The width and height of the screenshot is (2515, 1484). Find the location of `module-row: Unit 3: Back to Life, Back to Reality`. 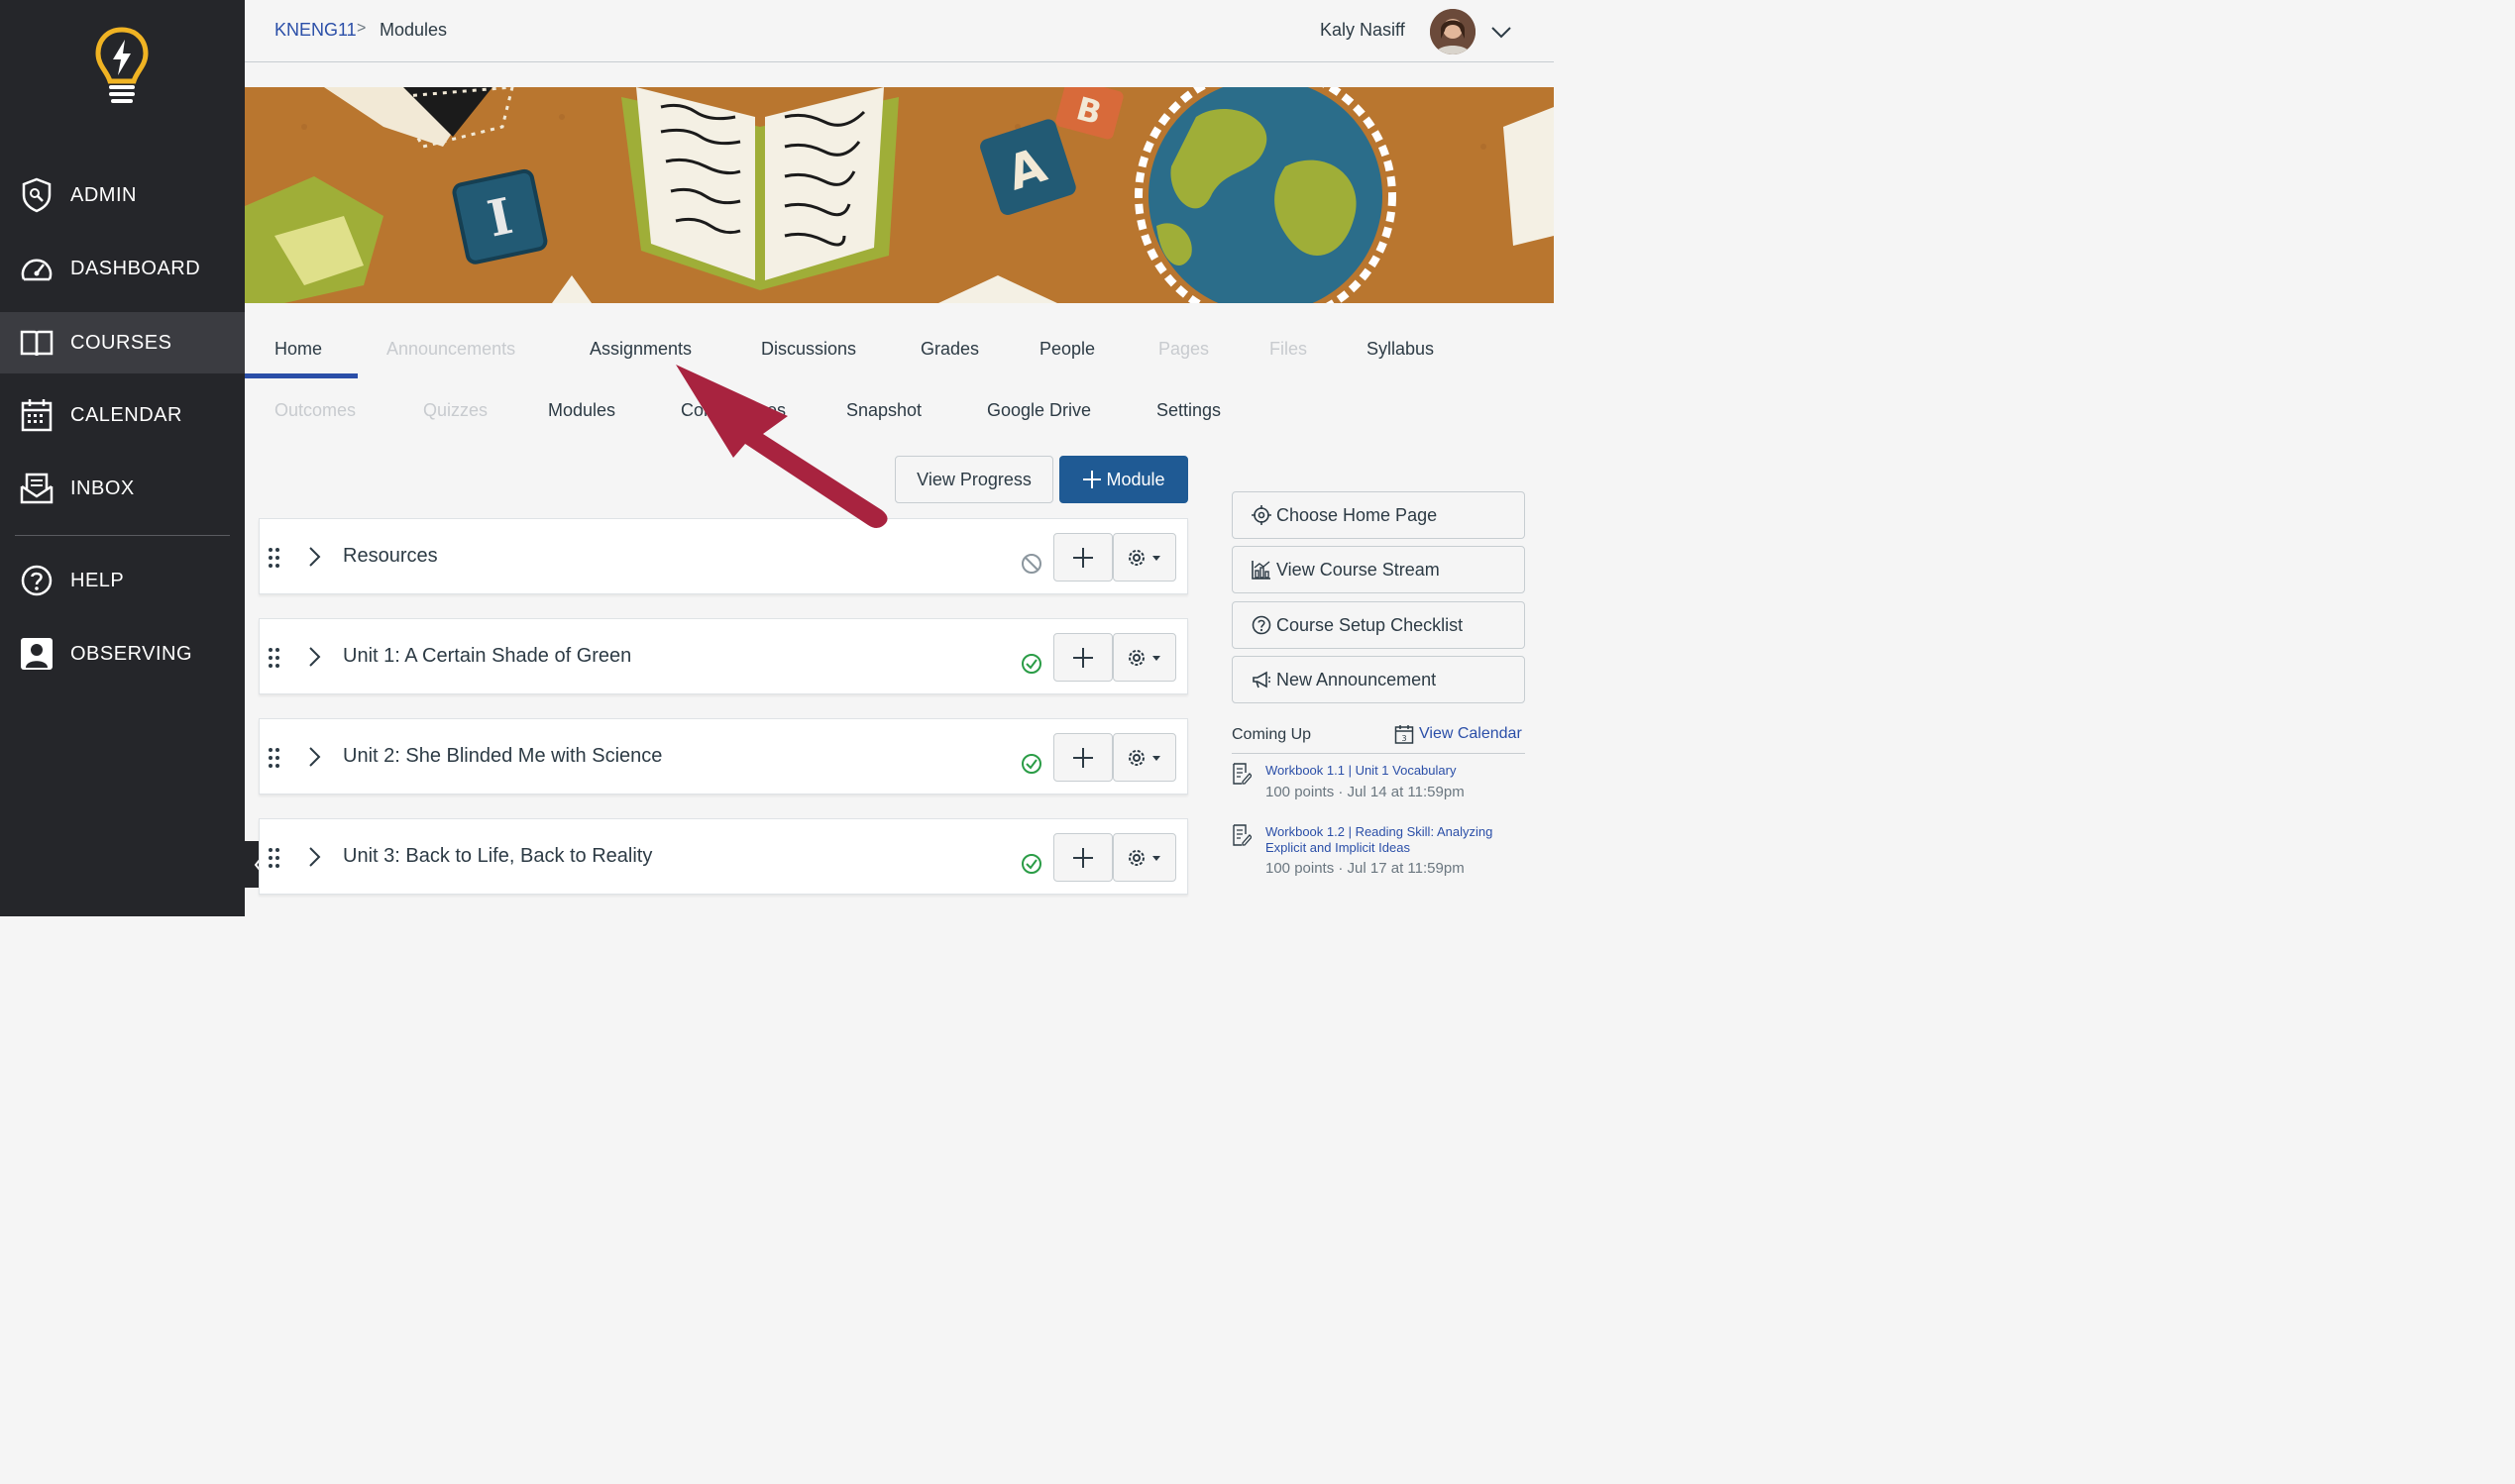

module-row: Unit 3: Back to Life, Back to Reality is located at coordinates (723, 856).